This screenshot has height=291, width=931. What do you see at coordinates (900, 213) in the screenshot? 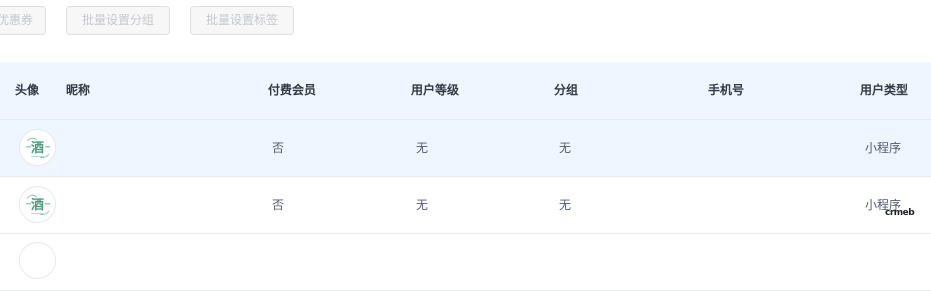
I see `watermark-logo: crmeb` at bounding box center [900, 213].